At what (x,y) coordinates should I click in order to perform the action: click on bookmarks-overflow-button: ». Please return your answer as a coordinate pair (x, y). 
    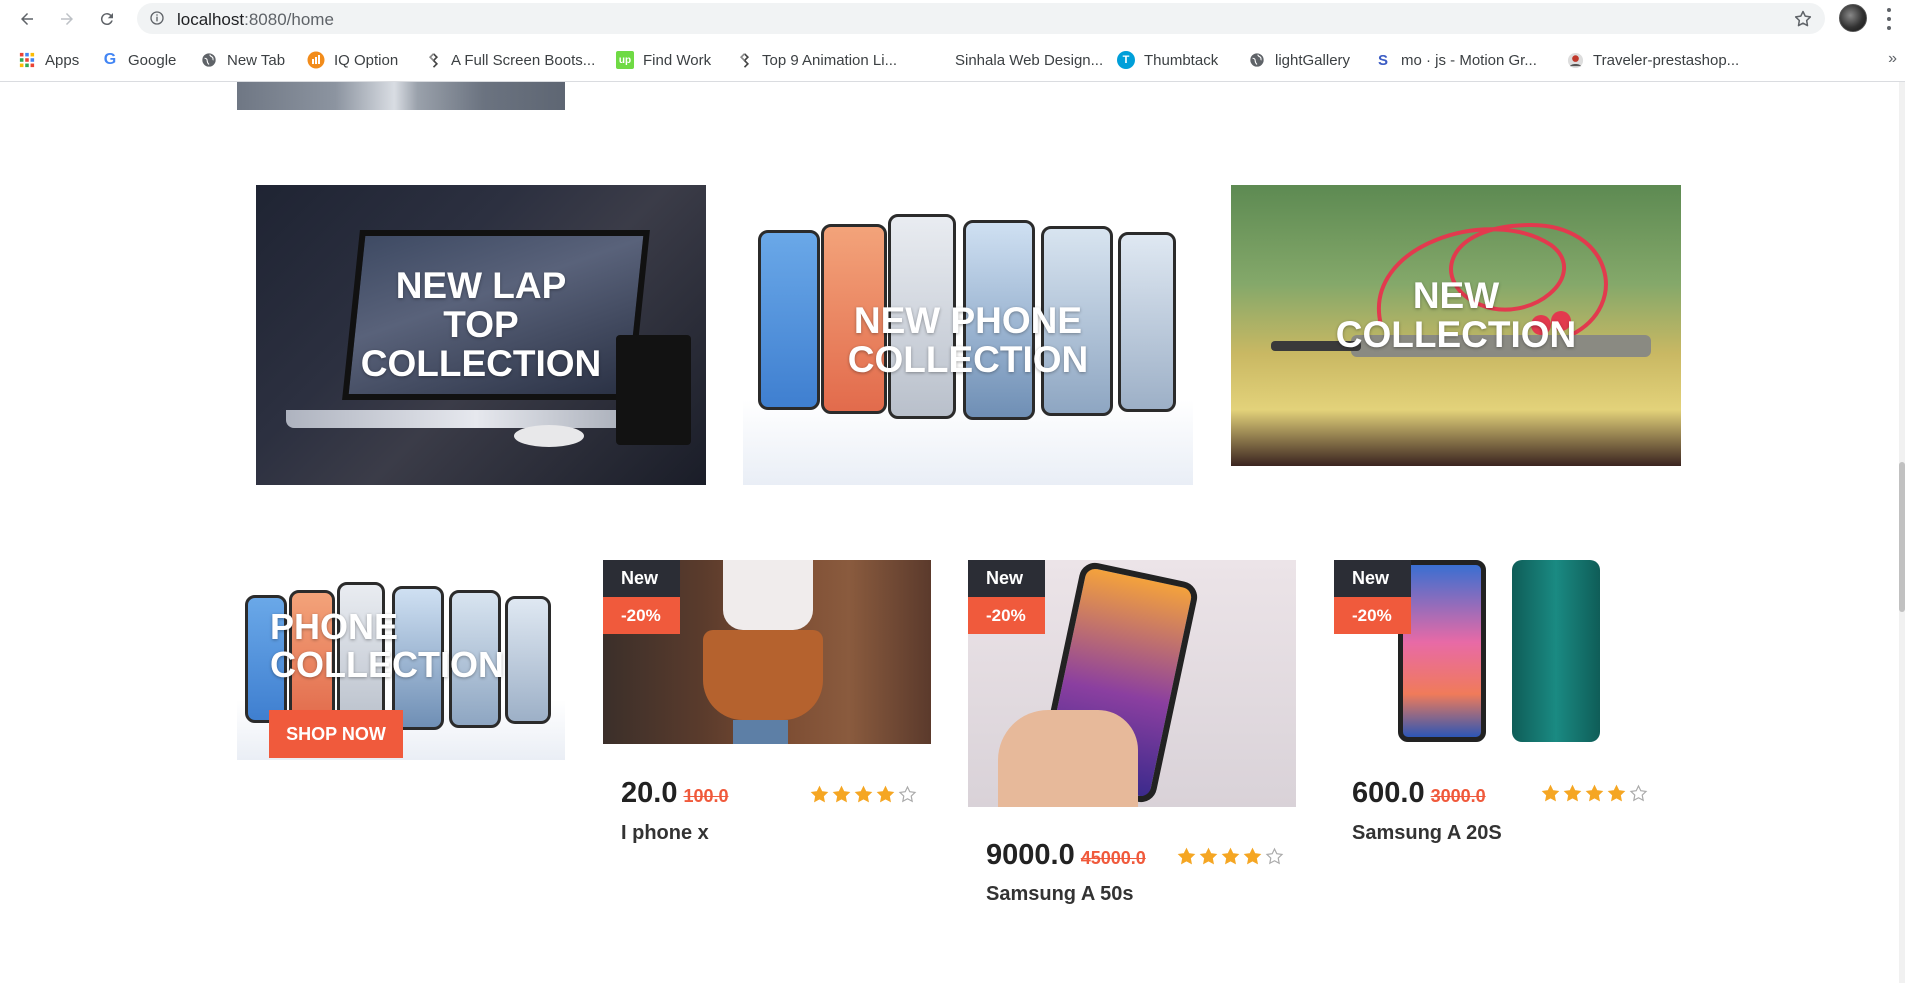
    Looking at the image, I should click on (1892, 59).